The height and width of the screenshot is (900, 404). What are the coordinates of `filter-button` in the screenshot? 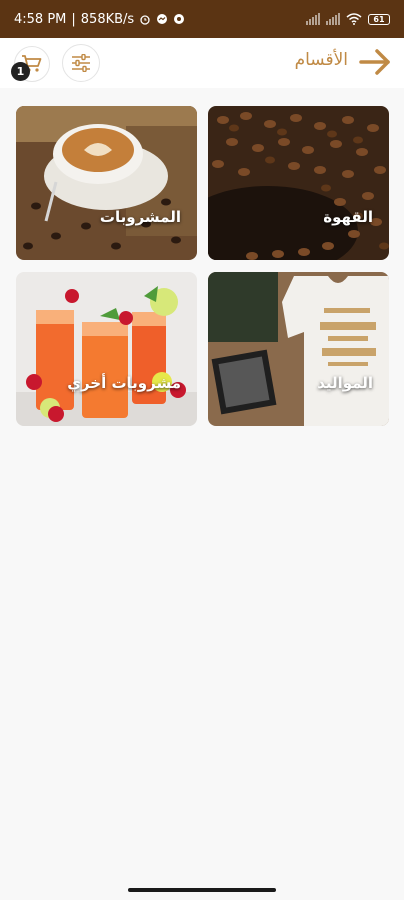 It's located at (81, 63).